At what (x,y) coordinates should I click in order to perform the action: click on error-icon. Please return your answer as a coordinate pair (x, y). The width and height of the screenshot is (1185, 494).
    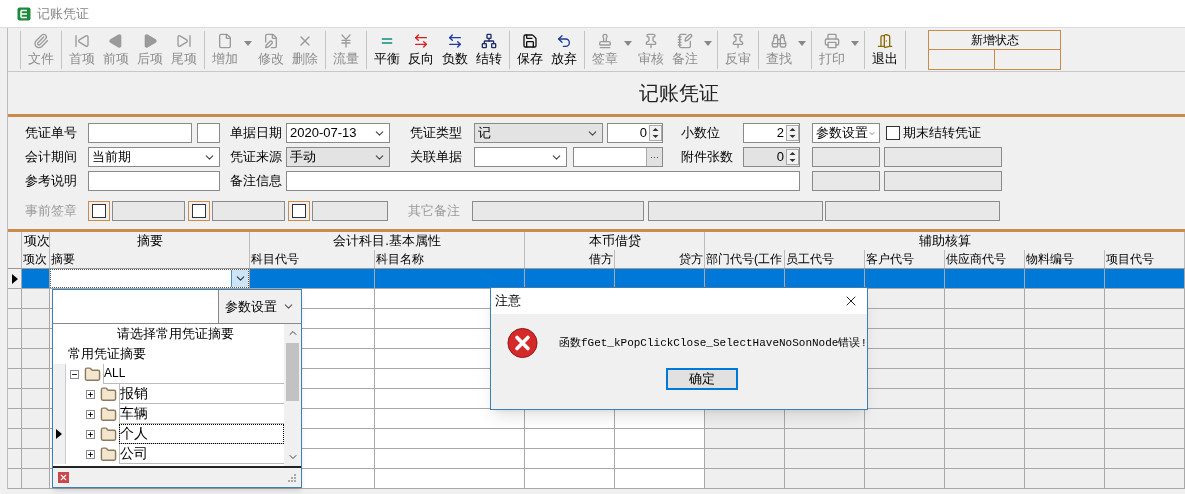
    Looking at the image, I should click on (522, 343).